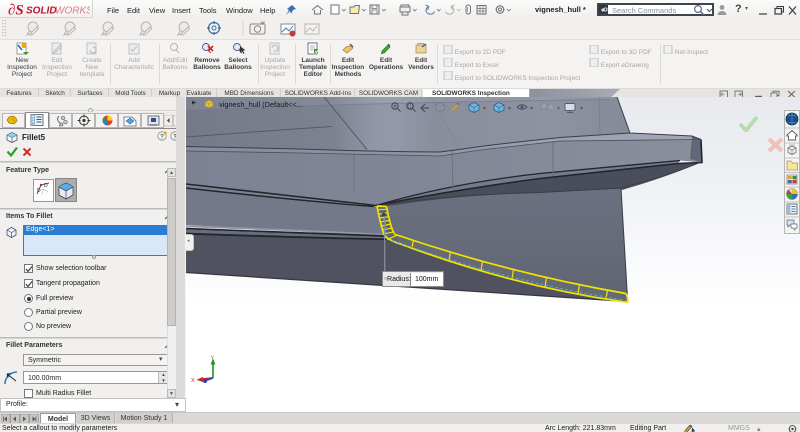 The width and height of the screenshot is (800, 432). I want to click on svg-text: X, so click(193, 381).